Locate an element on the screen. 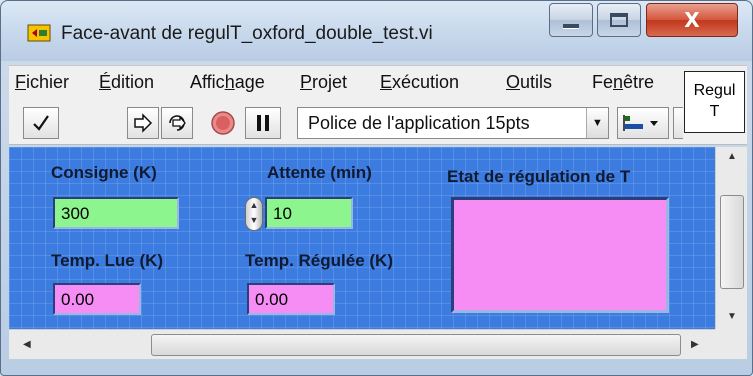 This screenshot has width=753, height=376. menu-affichage: Affichage is located at coordinates (227, 82).